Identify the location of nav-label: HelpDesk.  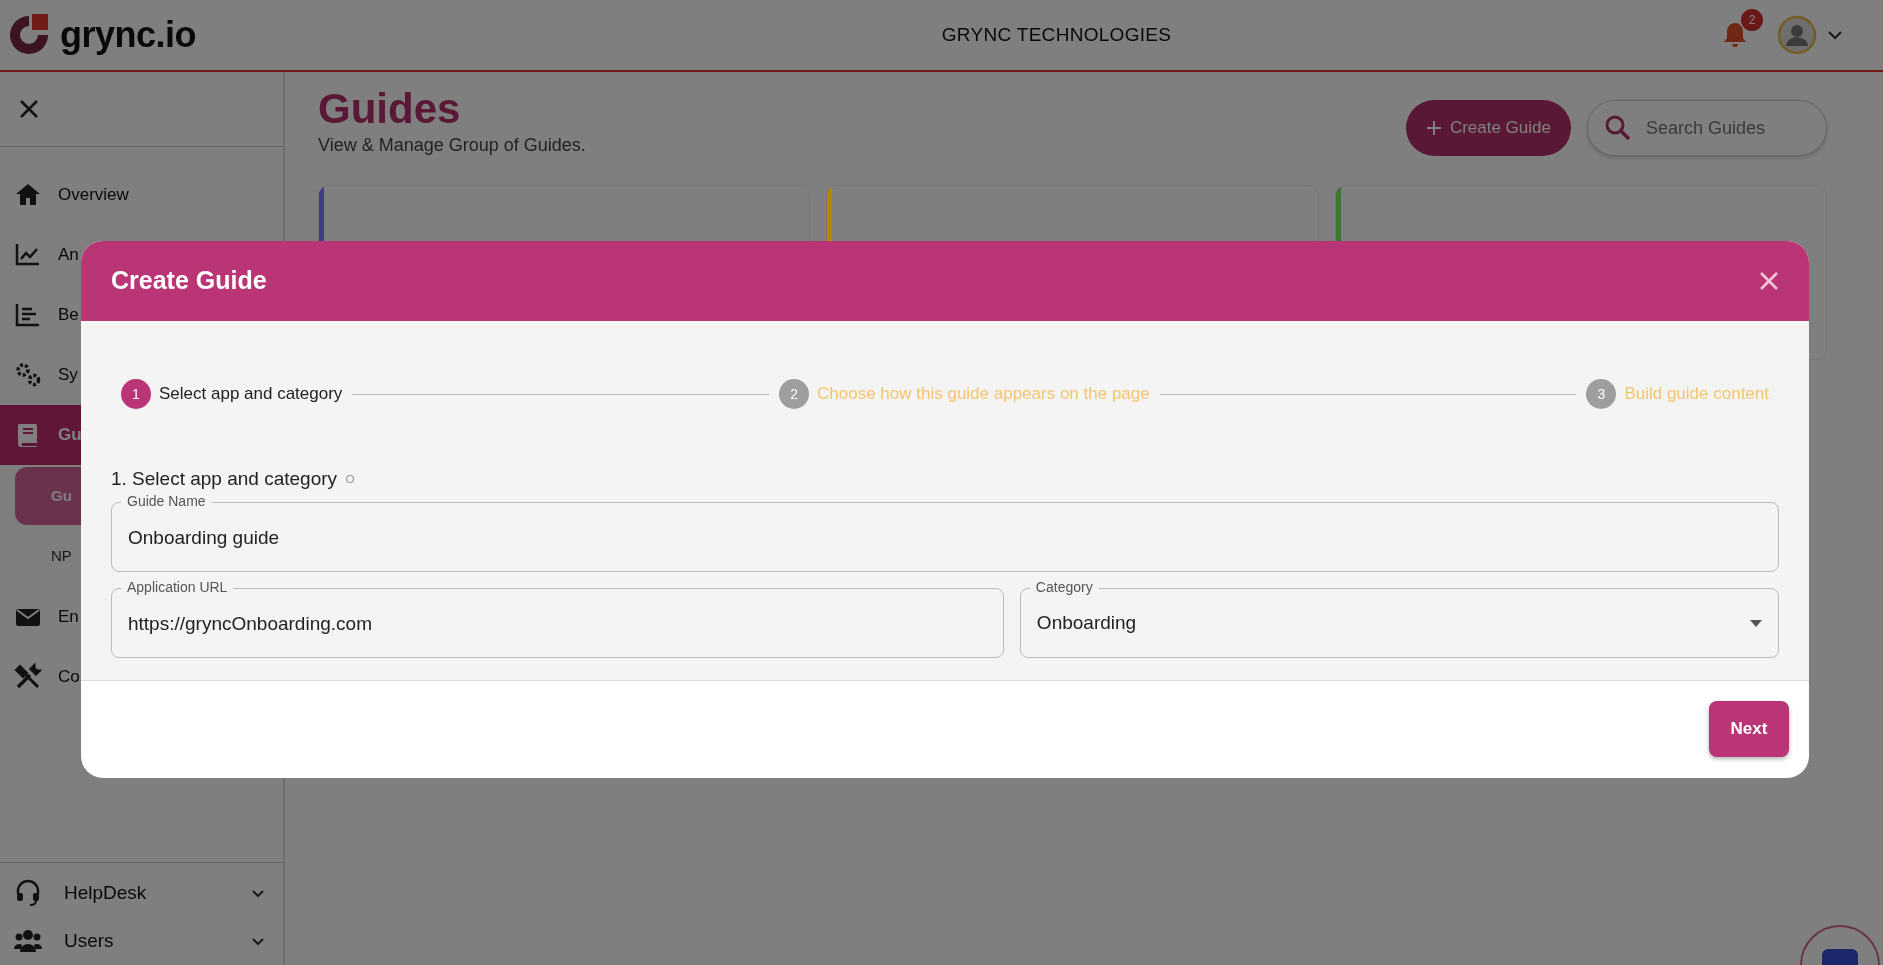
(106, 892).